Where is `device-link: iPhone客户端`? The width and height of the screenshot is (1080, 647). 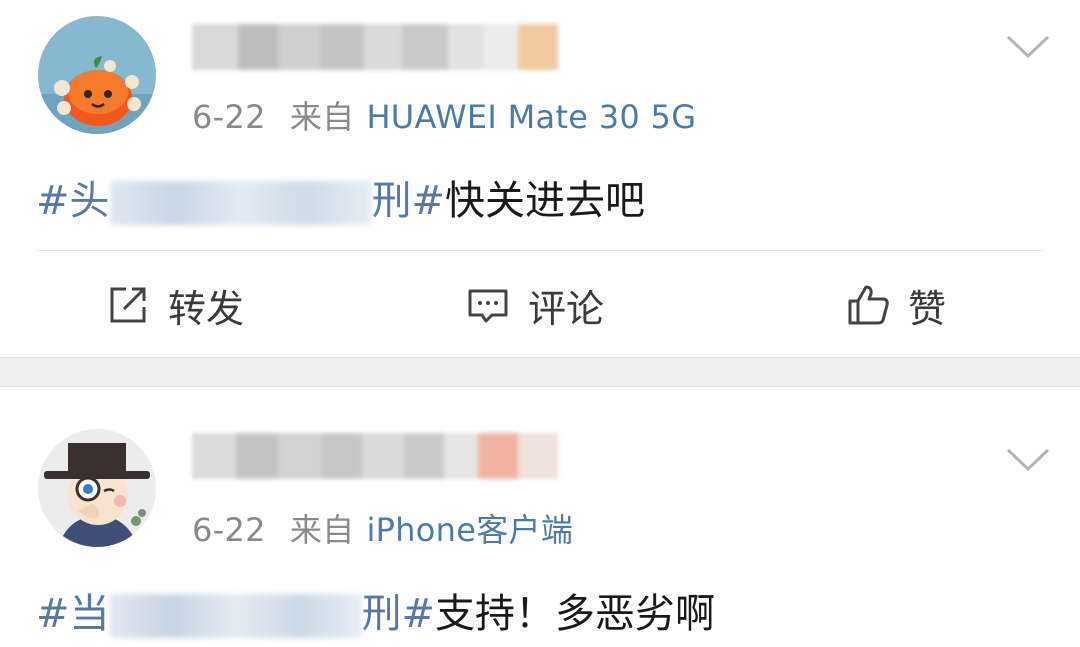
device-link: iPhone客户端 is located at coordinates (469, 530).